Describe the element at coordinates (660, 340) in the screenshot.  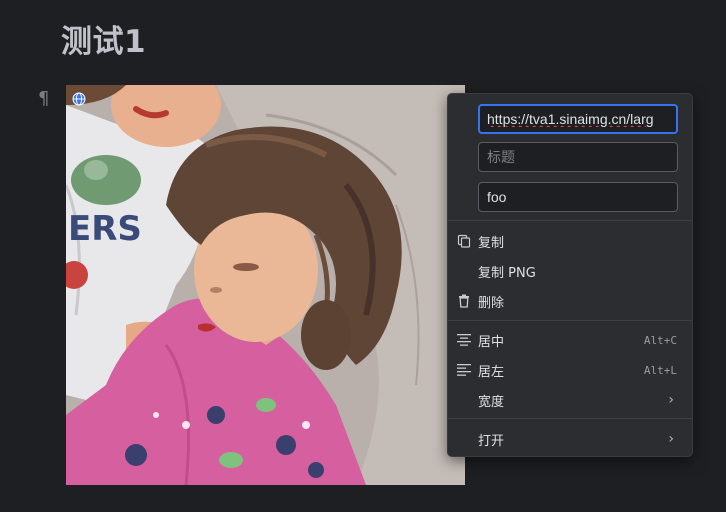
I see `align-center-shortcut: Alt+C` at that location.